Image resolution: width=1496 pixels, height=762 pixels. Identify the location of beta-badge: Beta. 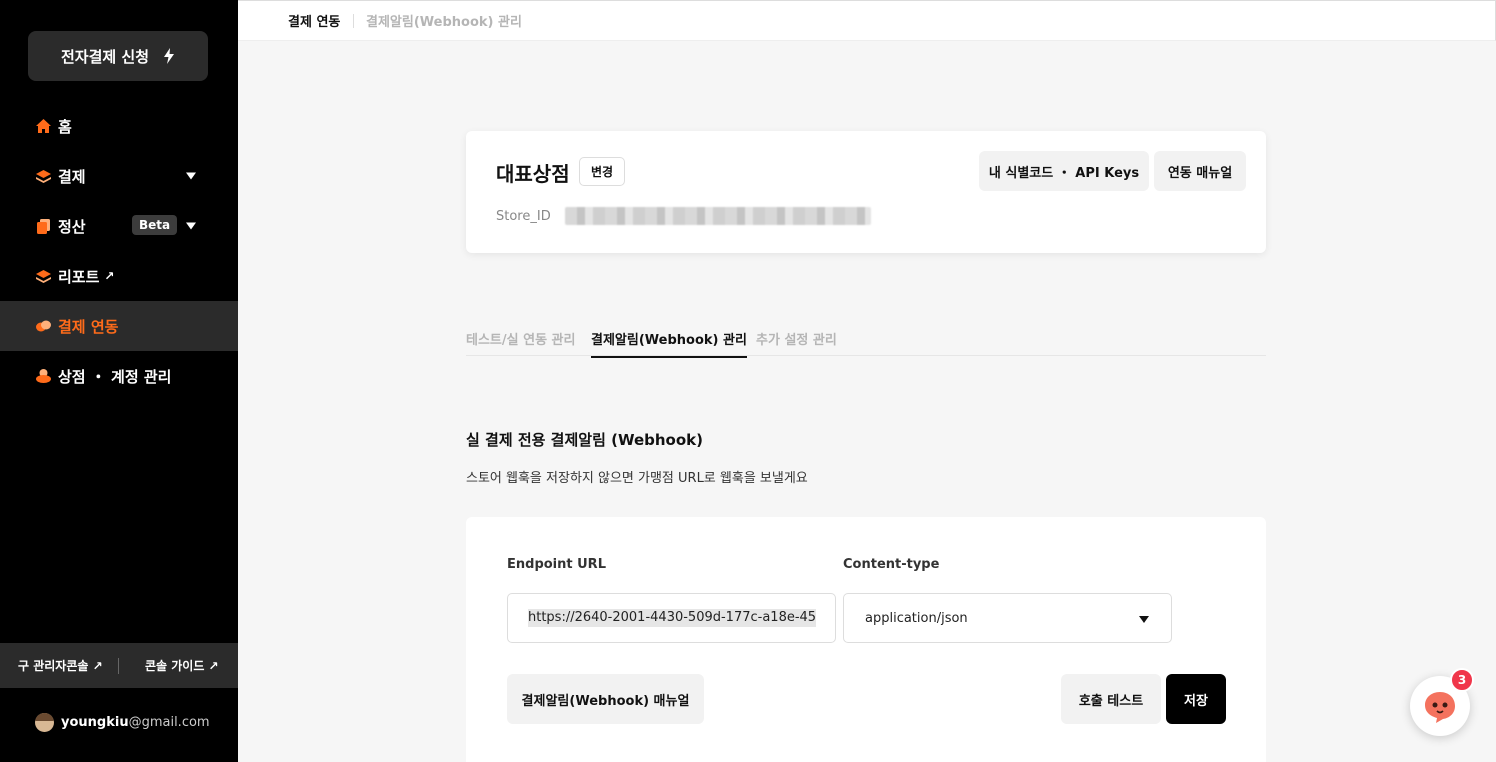
(155, 225).